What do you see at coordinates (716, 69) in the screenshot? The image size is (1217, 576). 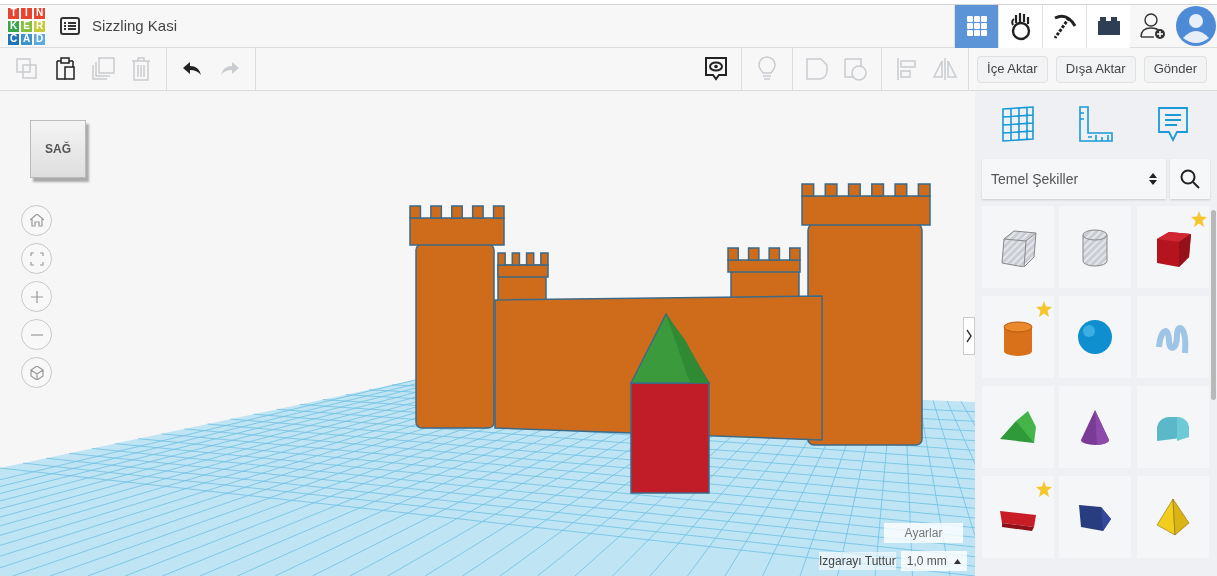 I see `note-eye-icon` at bounding box center [716, 69].